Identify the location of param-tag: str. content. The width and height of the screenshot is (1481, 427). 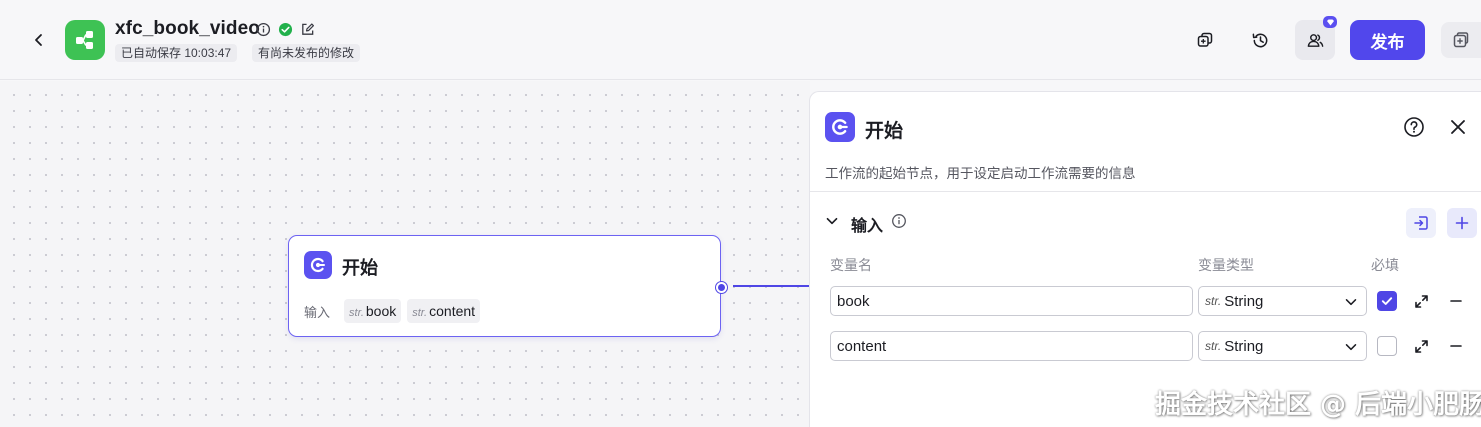
(444, 311).